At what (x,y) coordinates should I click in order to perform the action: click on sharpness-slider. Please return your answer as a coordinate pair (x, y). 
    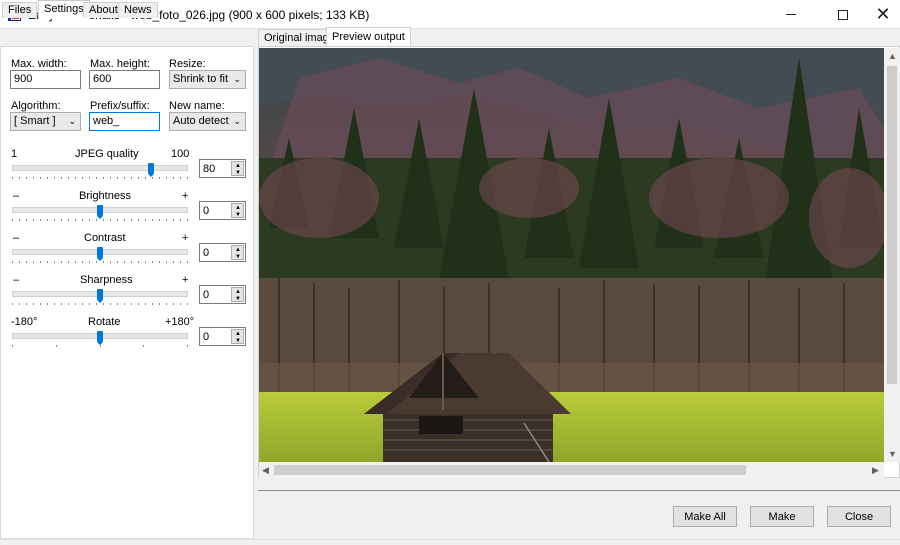
    Looking at the image, I should click on (100, 297).